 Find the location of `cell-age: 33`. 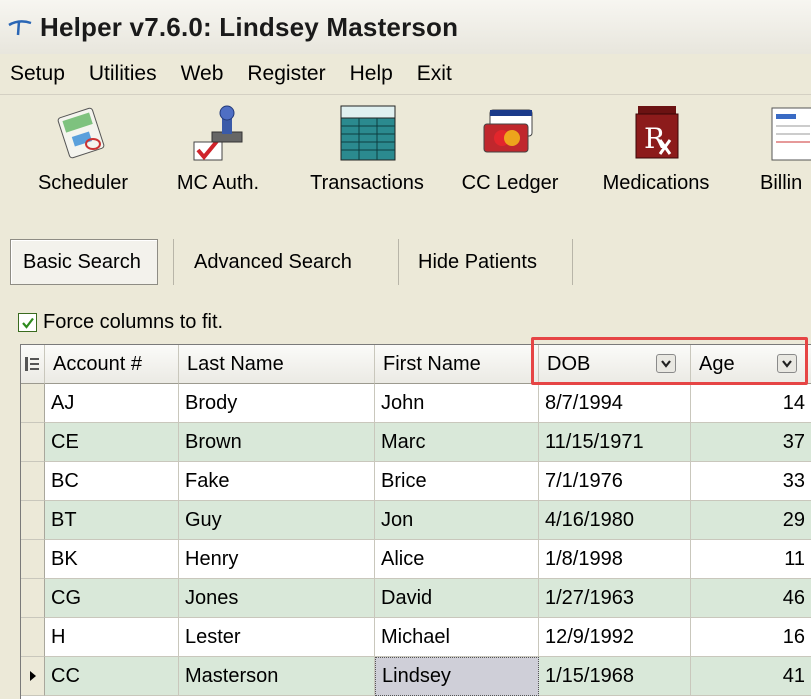

cell-age: 33 is located at coordinates (751, 481).